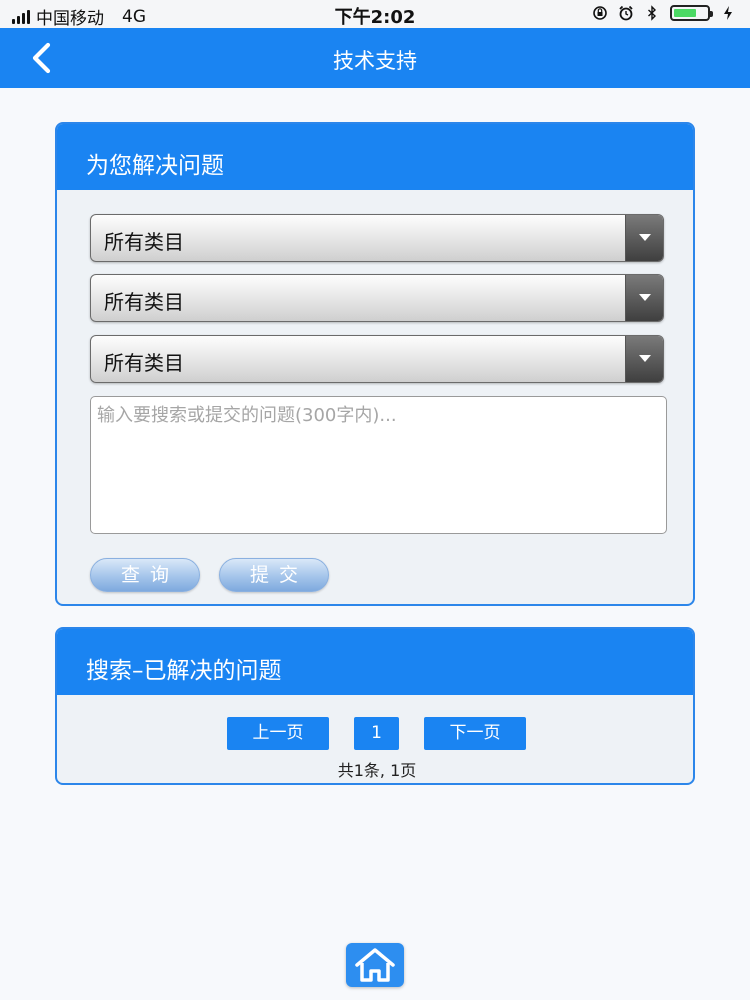  Describe the element at coordinates (375, 662) in the screenshot. I see `search-card-title: 搜索–已解决的问题` at that location.